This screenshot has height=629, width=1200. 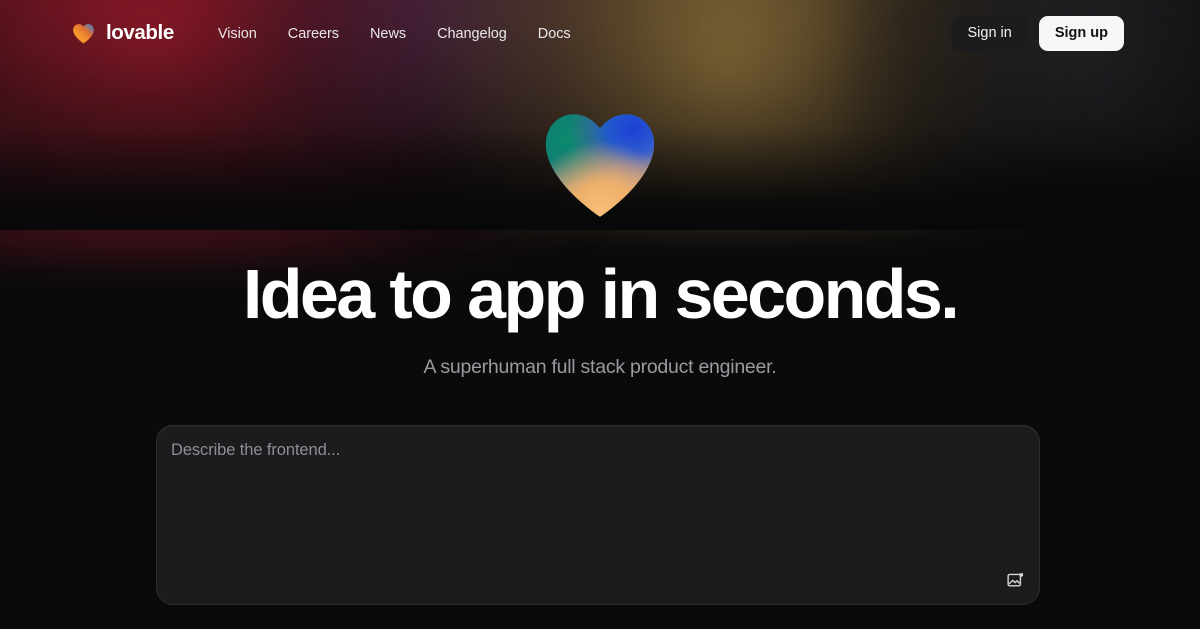 What do you see at coordinates (1081, 33) in the screenshot?
I see `sign-up-button: Sign up` at bounding box center [1081, 33].